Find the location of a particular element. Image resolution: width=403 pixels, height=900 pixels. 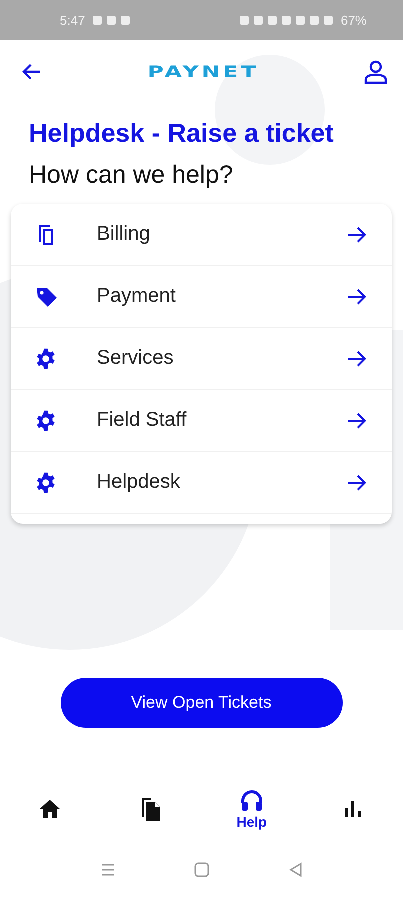

category-item: Billing is located at coordinates (201, 235).